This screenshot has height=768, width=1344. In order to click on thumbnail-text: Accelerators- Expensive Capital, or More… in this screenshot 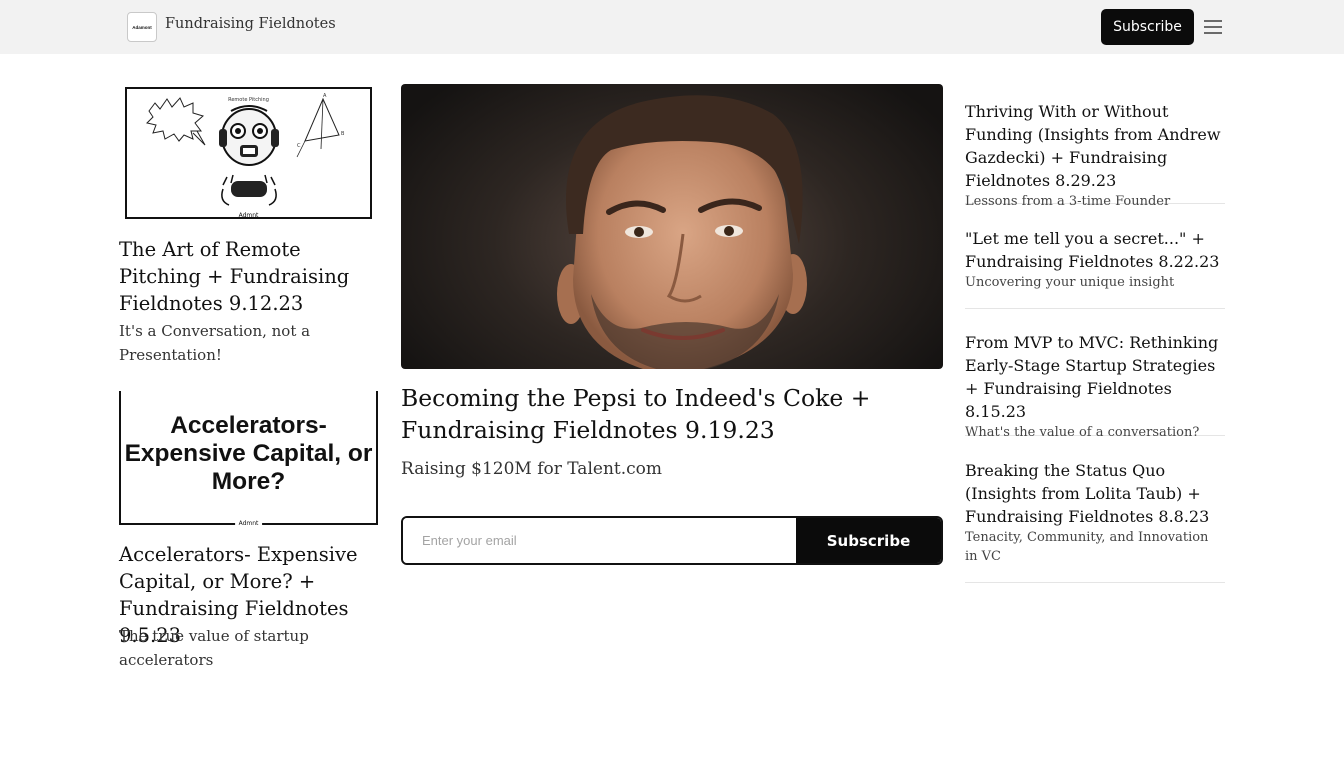, I will do `click(248, 453)`.